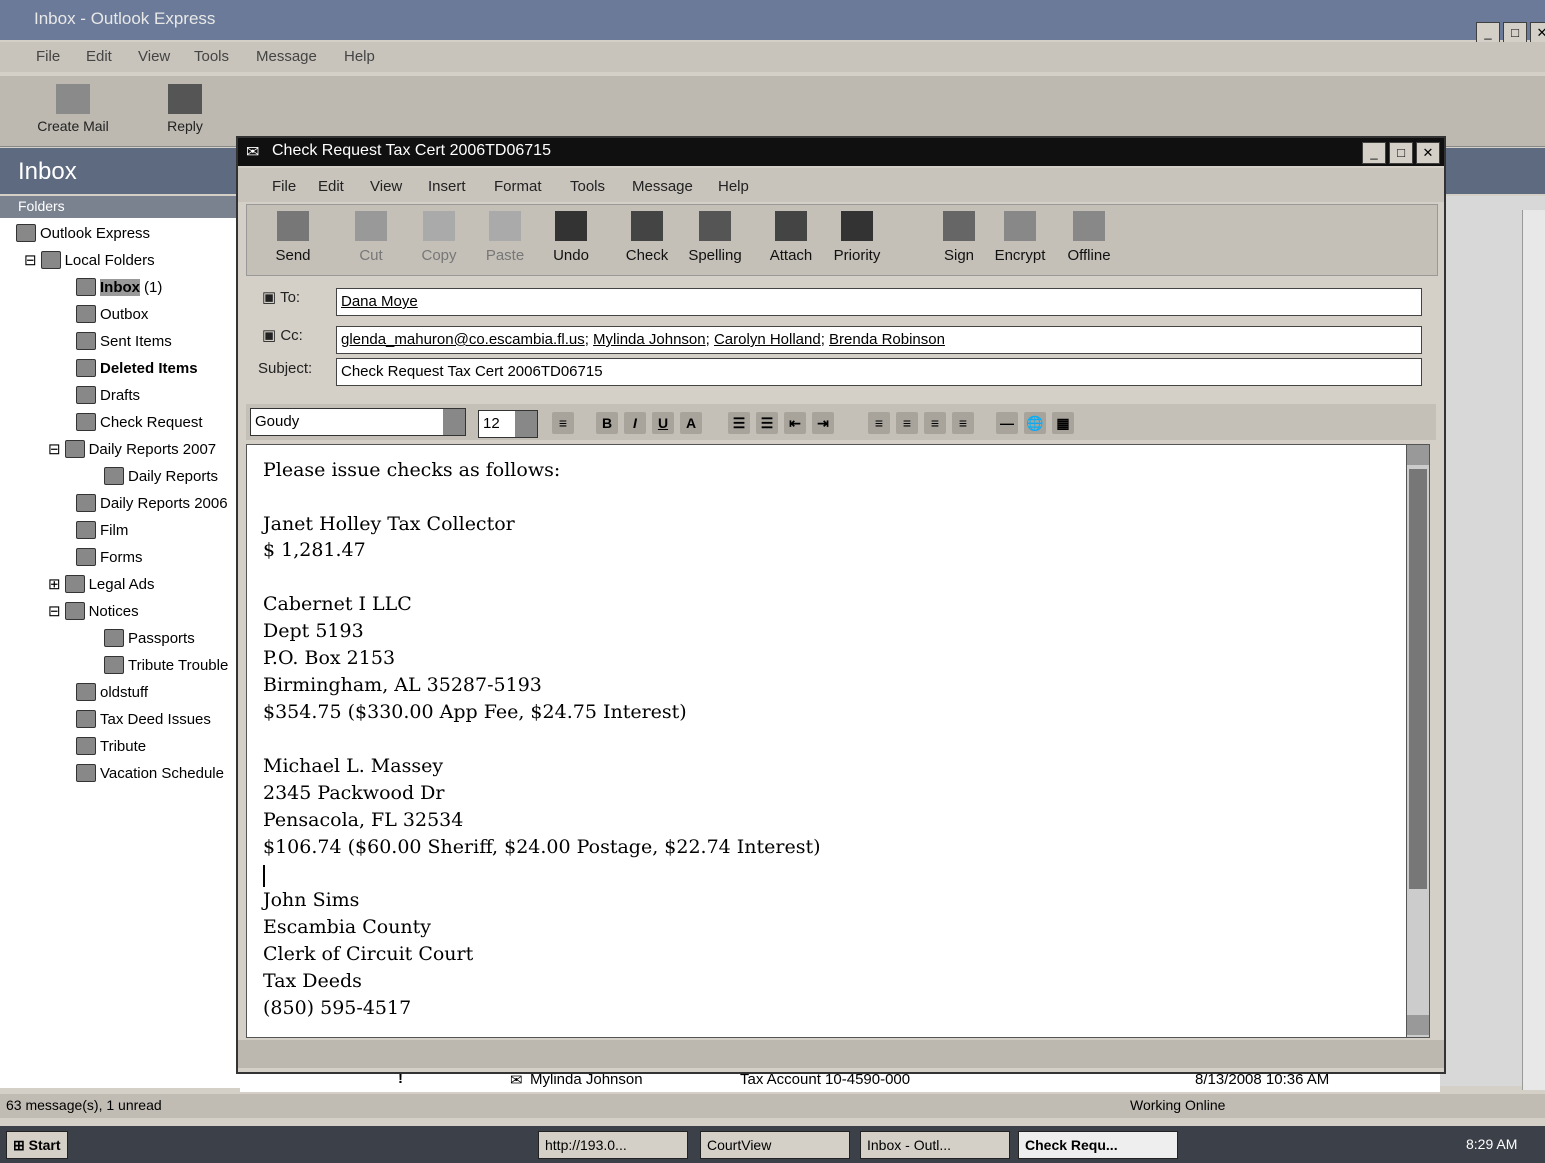 The width and height of the screenshot is (1545, 1163). Describe the element at coordinates (371, 226) in the screenshot. I see `scissors-icon` at that location.